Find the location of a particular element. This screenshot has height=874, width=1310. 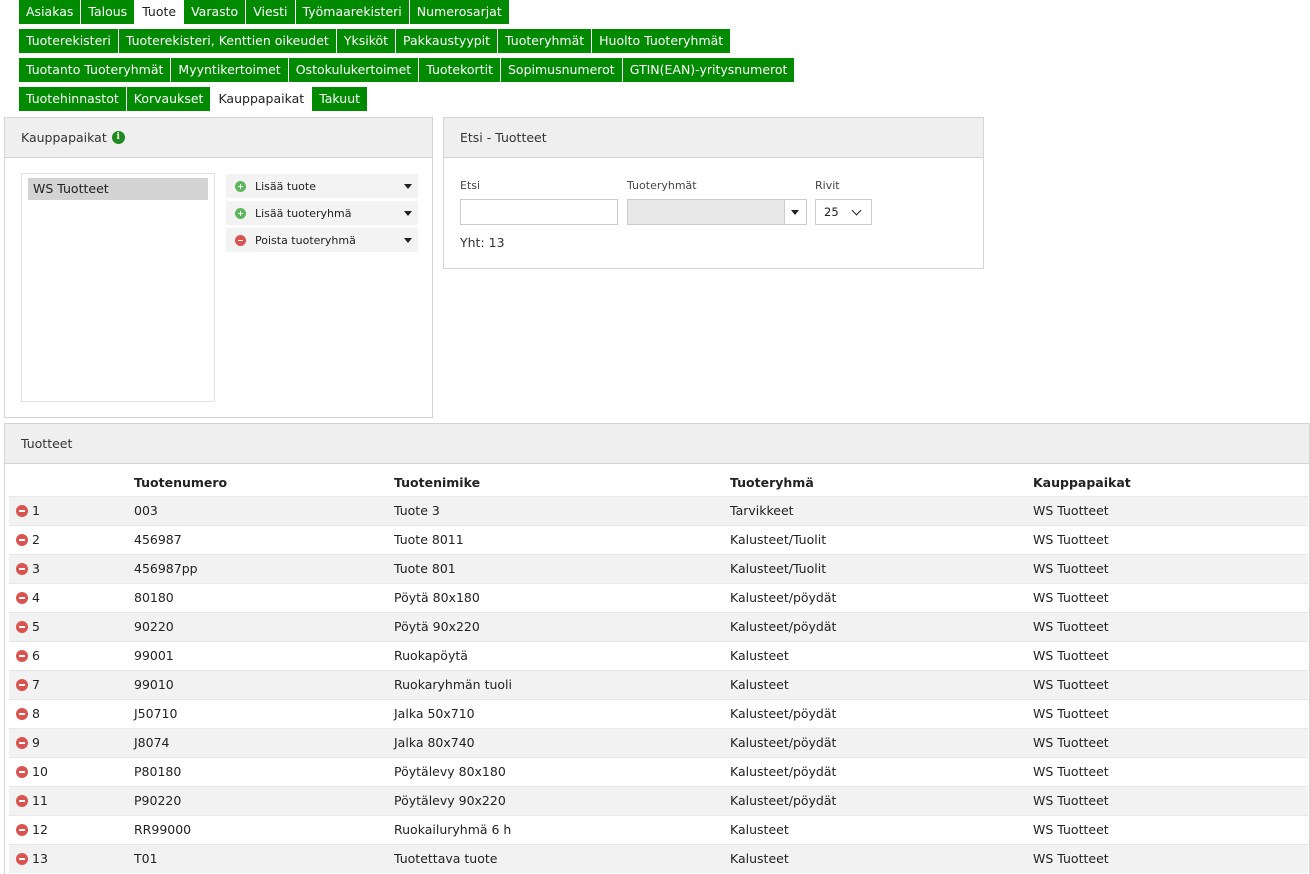

column-header: Kauppapaikat is located at coordinates (1170, 482).